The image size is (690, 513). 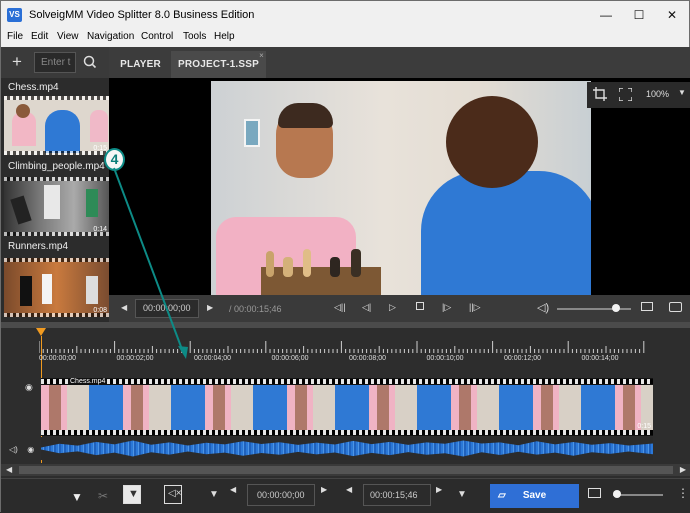 I want to click on filter-icon: ▼, so click(x=77, y=497).